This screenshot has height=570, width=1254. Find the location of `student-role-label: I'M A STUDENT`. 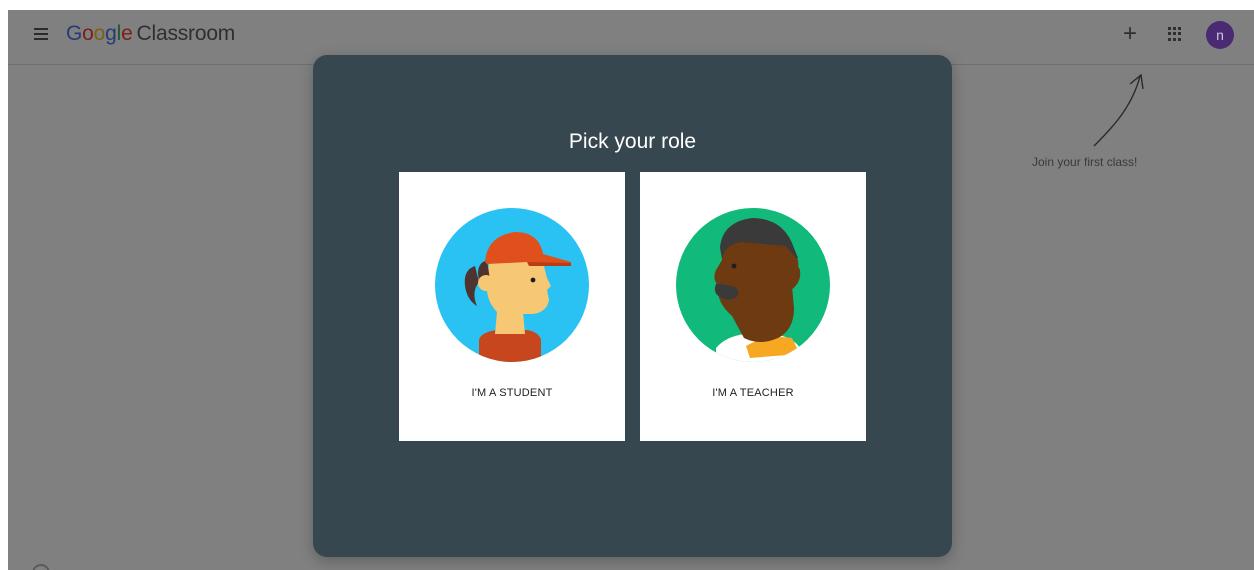

student-role-label: I'M A STUDENT is located at coordinates (512, 393).